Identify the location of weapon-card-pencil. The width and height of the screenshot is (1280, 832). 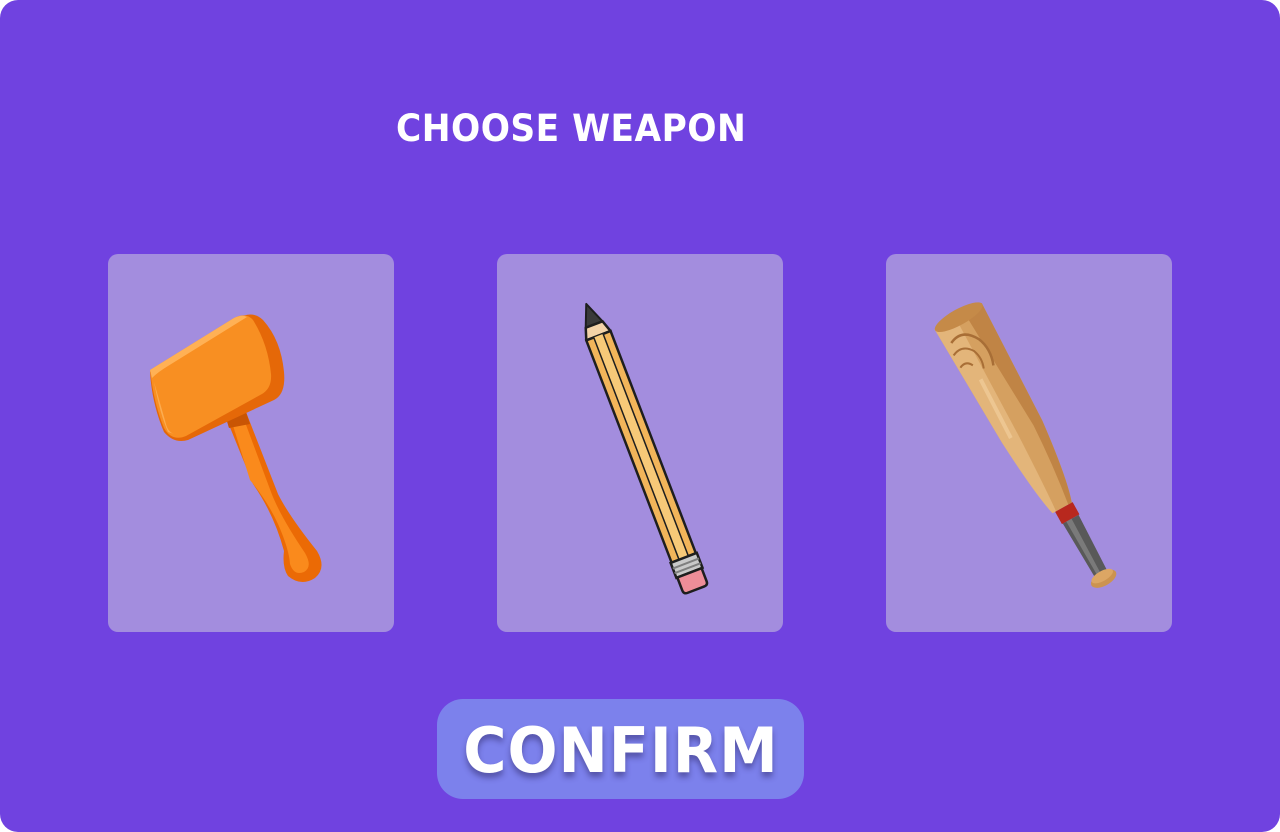
(640, 443).